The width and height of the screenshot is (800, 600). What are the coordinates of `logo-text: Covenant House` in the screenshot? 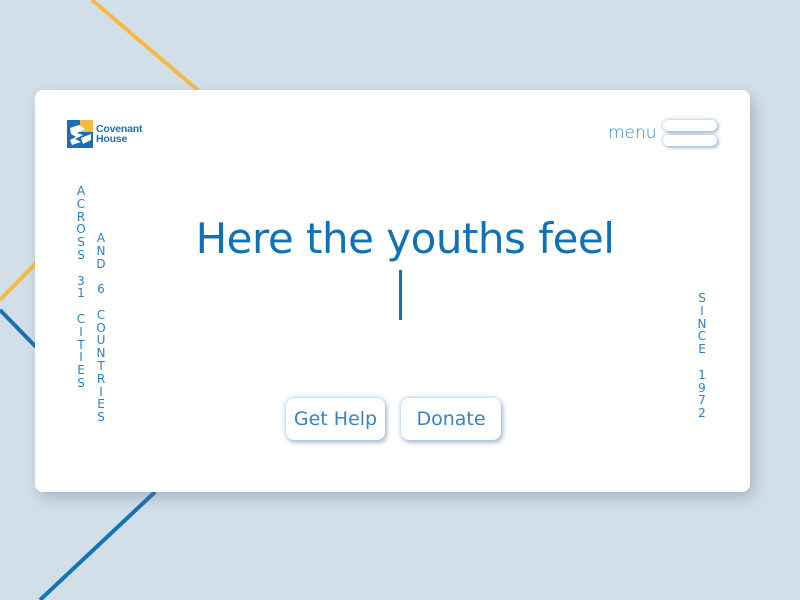 It's located at (119, 134).